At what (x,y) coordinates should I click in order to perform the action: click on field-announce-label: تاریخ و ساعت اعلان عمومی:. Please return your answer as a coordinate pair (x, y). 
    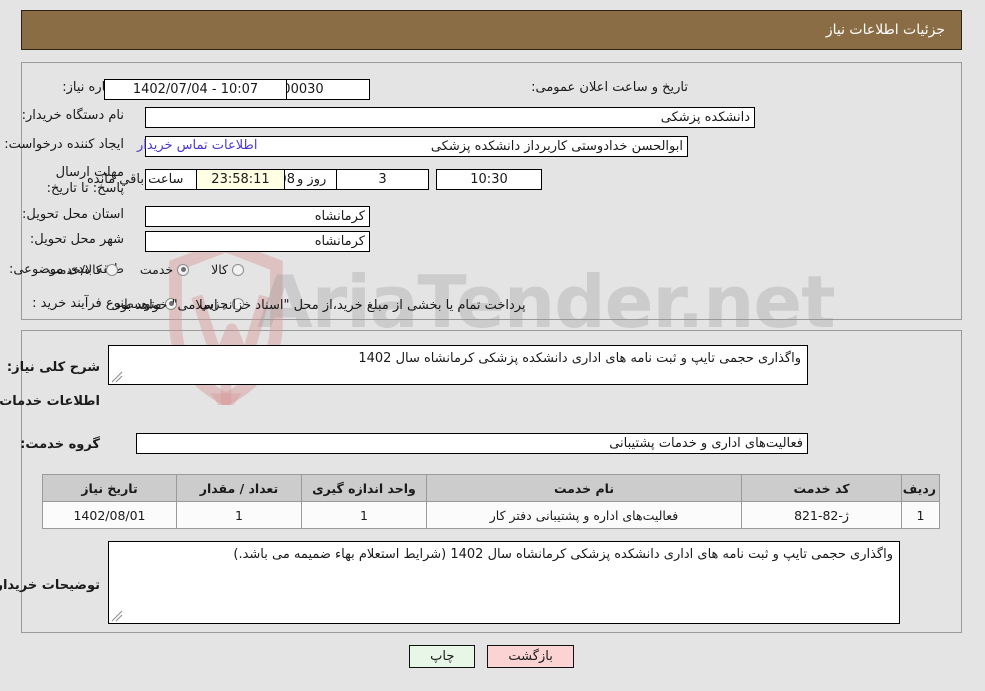
    Looking at the image, I should click on (610, 88).